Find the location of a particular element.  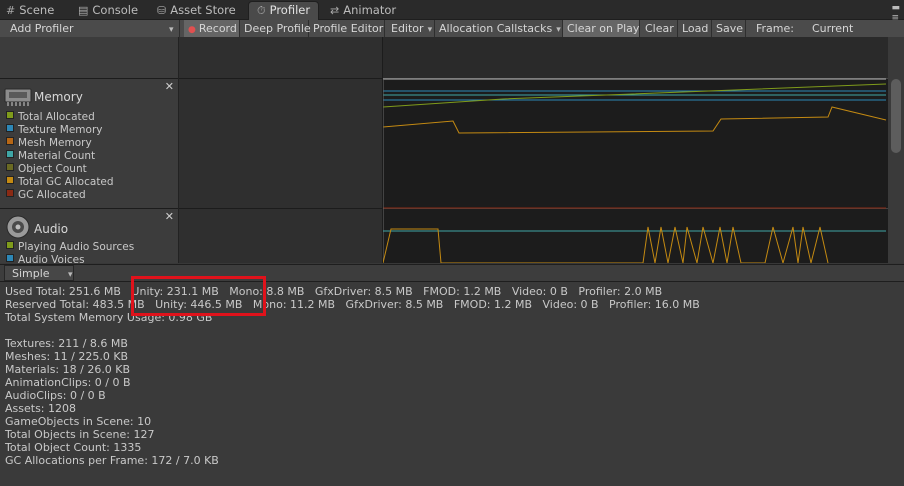

frame-label: Frame: is located at coordinates (775, 28).